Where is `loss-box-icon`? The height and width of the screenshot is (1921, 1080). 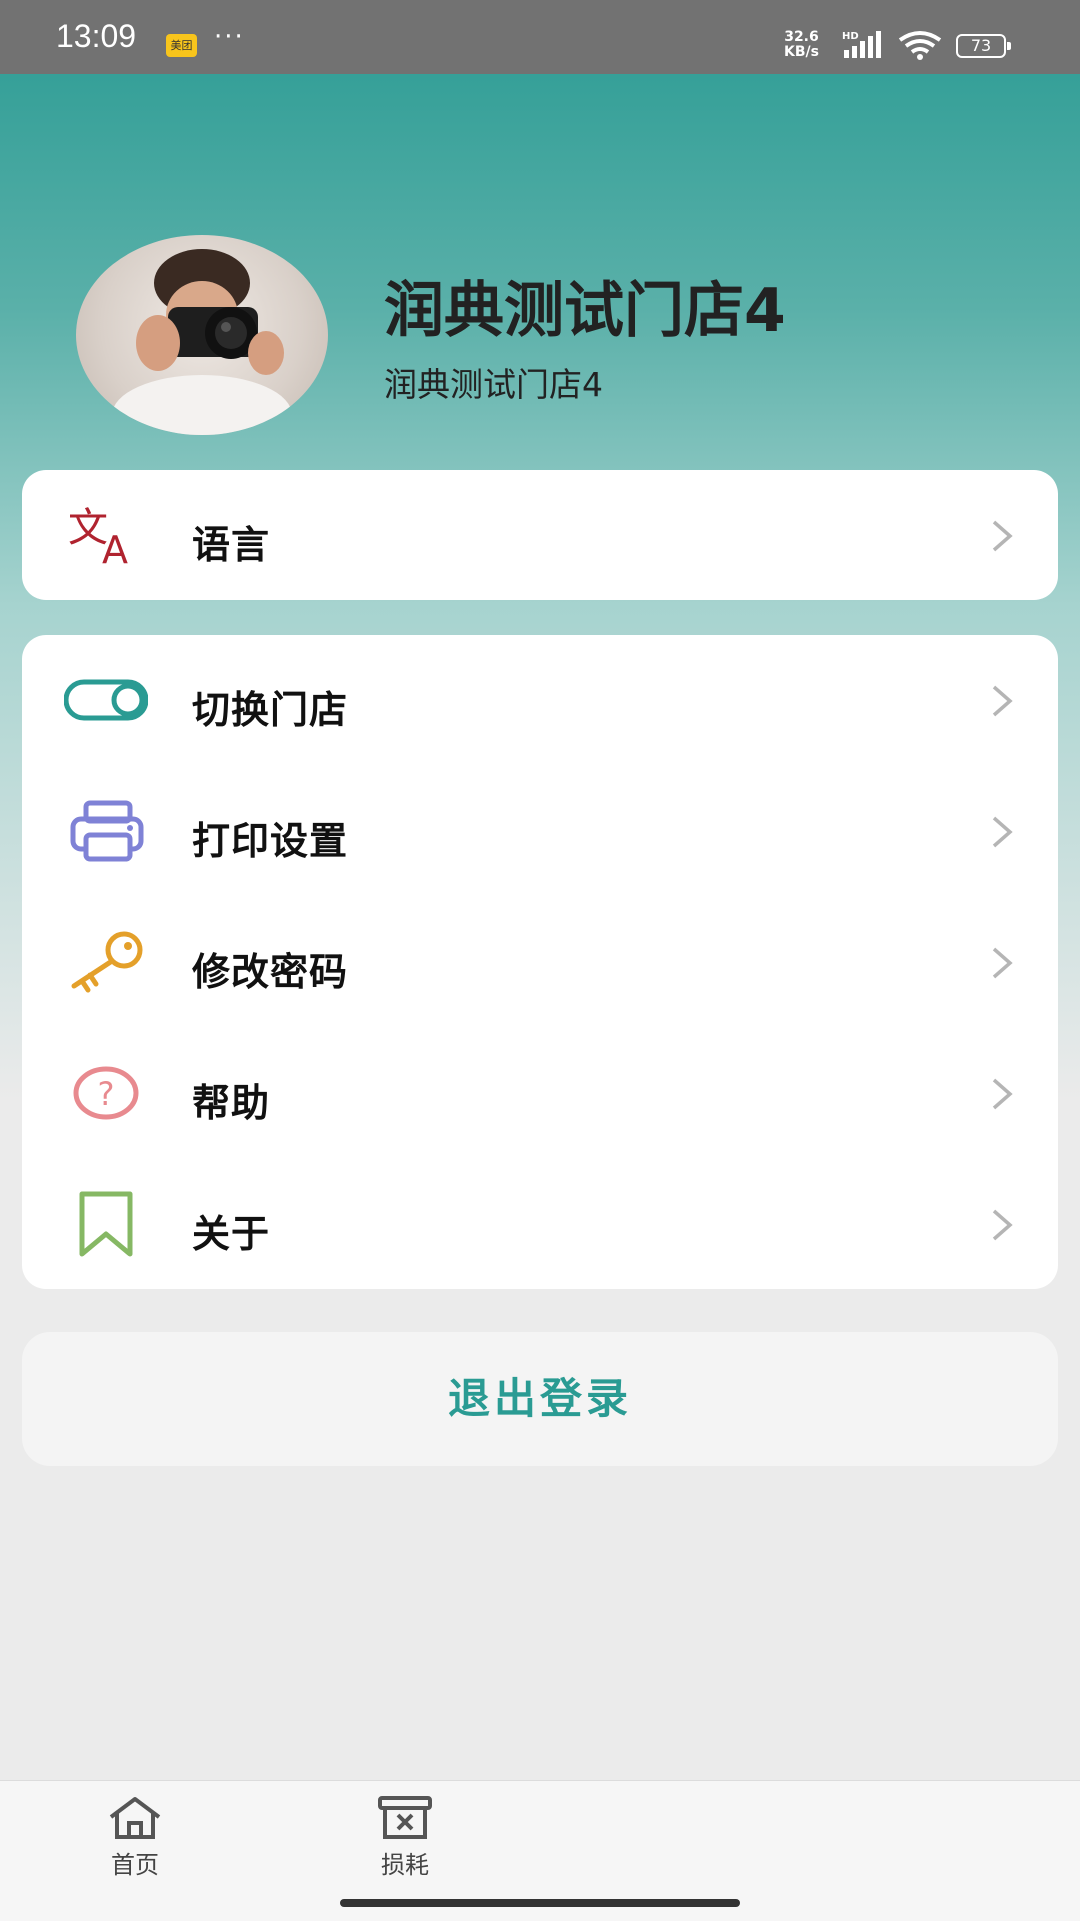 loss-box-icon is located at coordinates (405, 1817).